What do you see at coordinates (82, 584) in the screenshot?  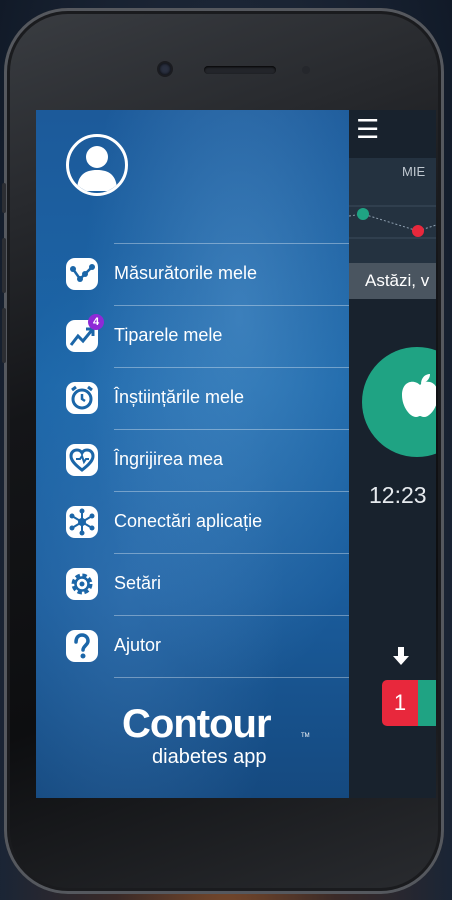 I see `gear-icon` at bounding box center [82, 584].